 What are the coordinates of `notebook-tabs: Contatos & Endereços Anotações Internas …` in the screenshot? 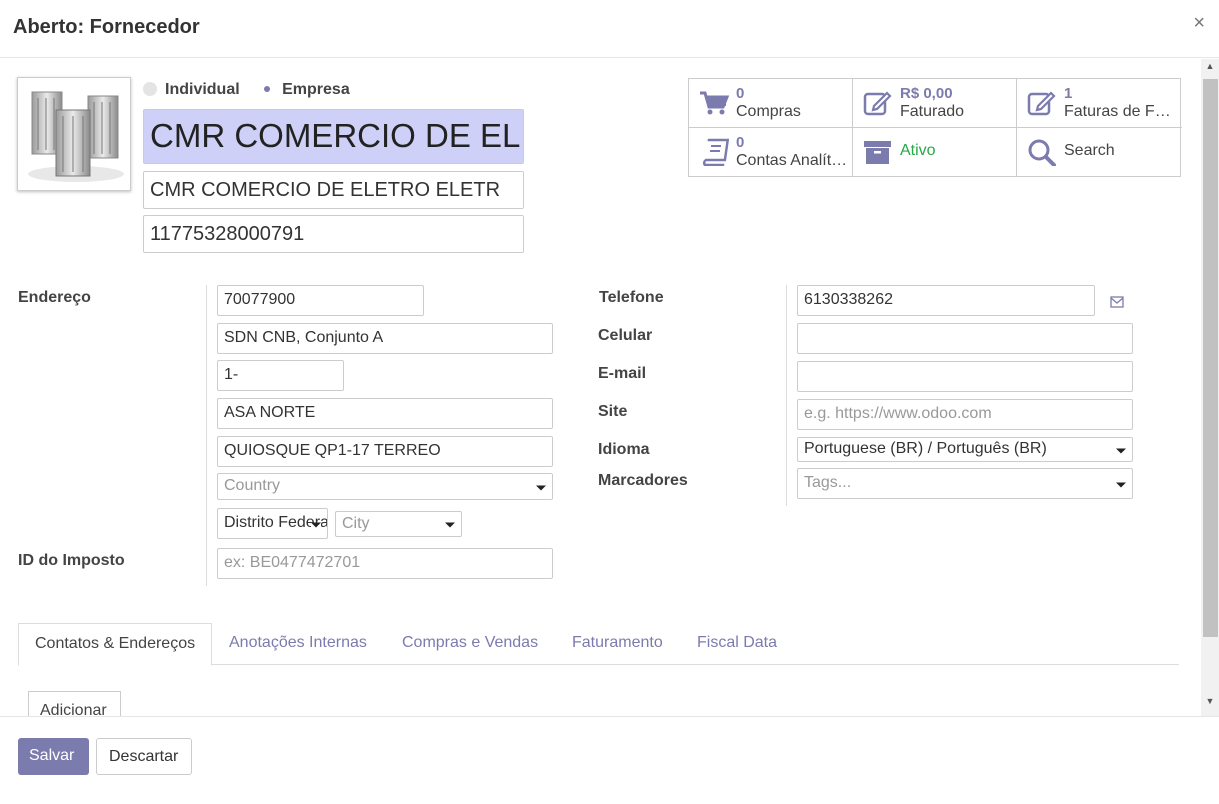 It's located at (598, 644).